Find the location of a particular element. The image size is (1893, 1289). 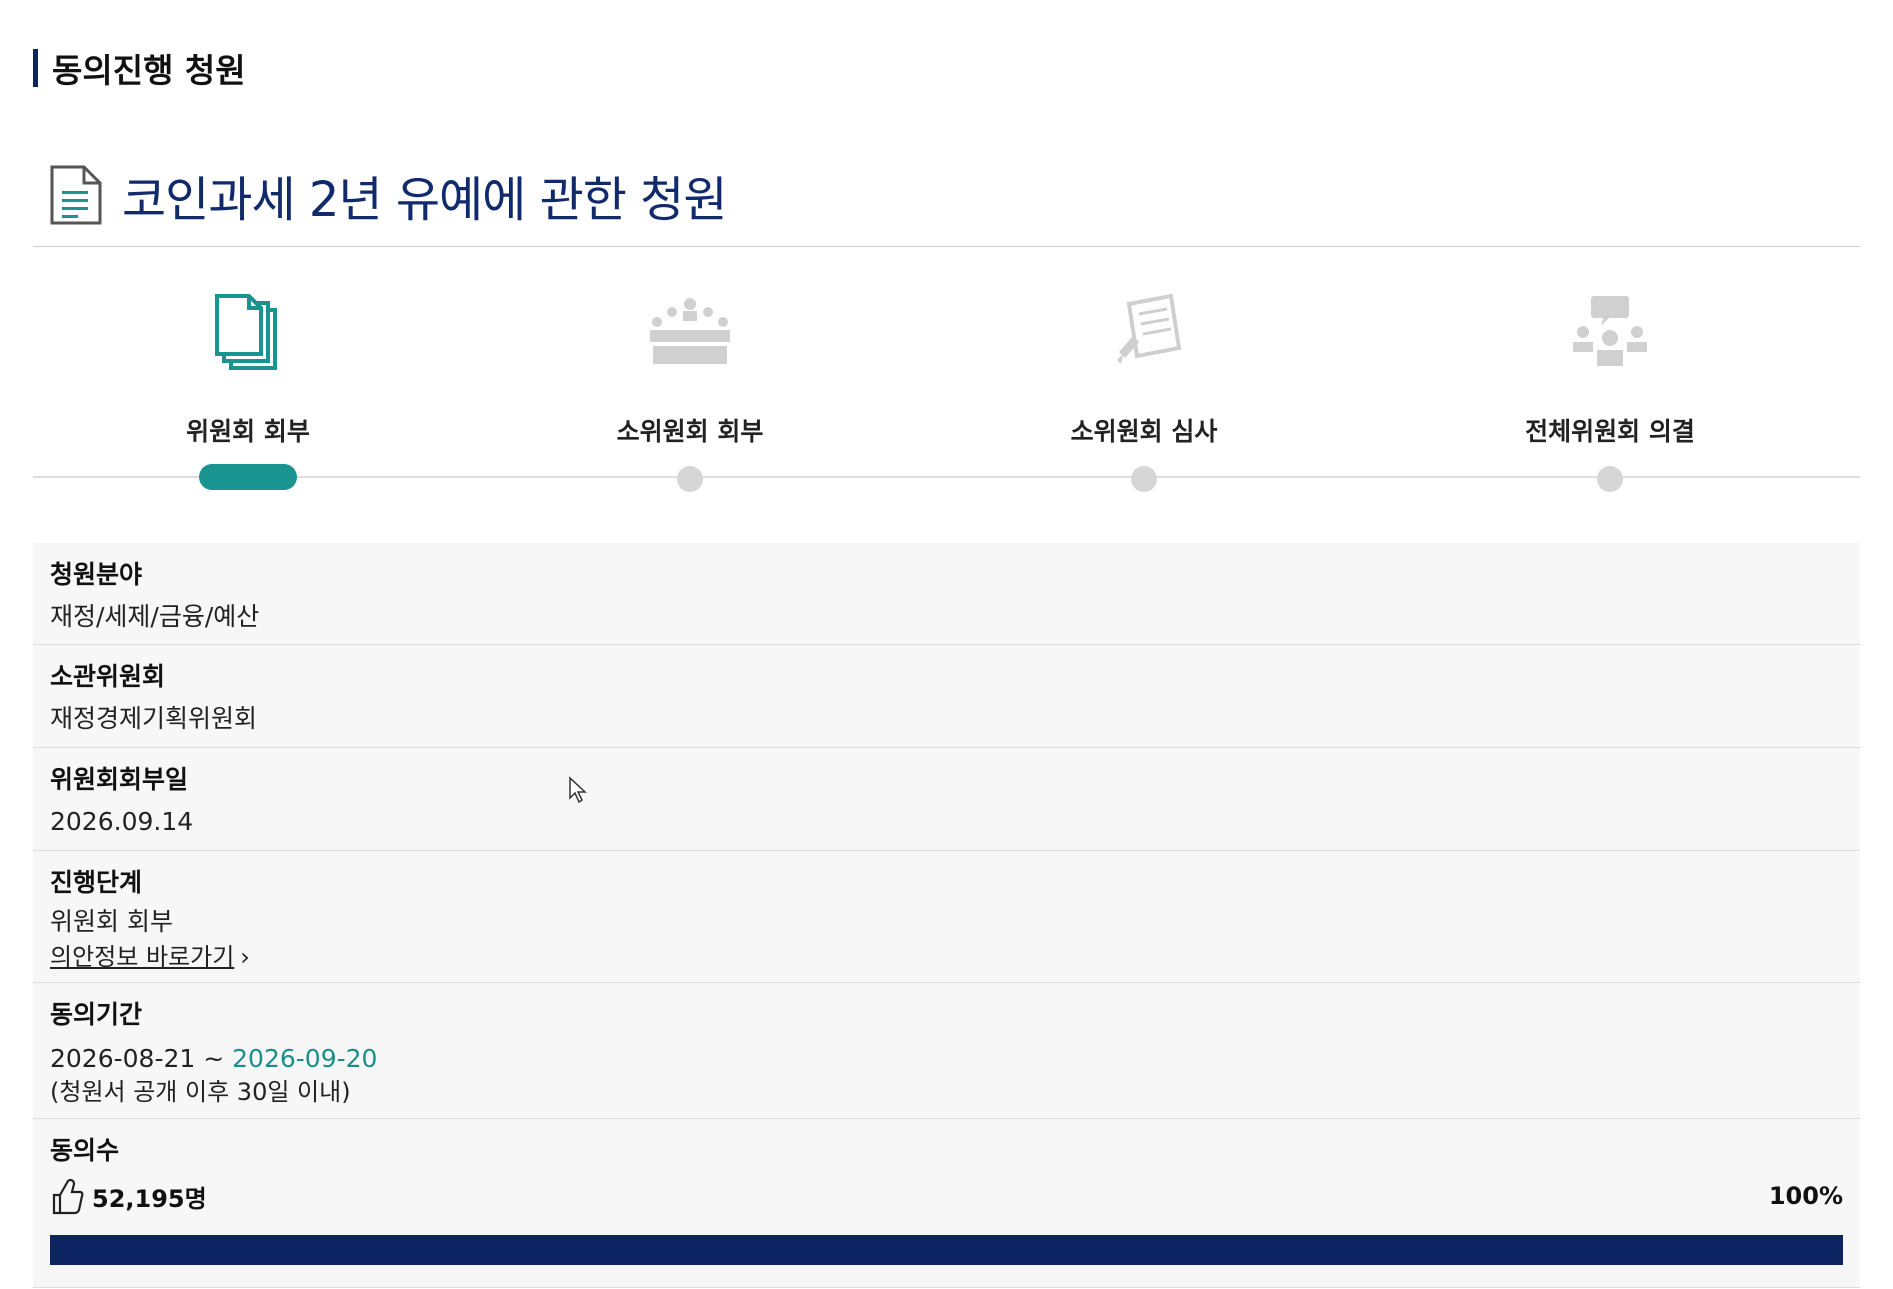

document-icon is located at coordinates (76, 195).